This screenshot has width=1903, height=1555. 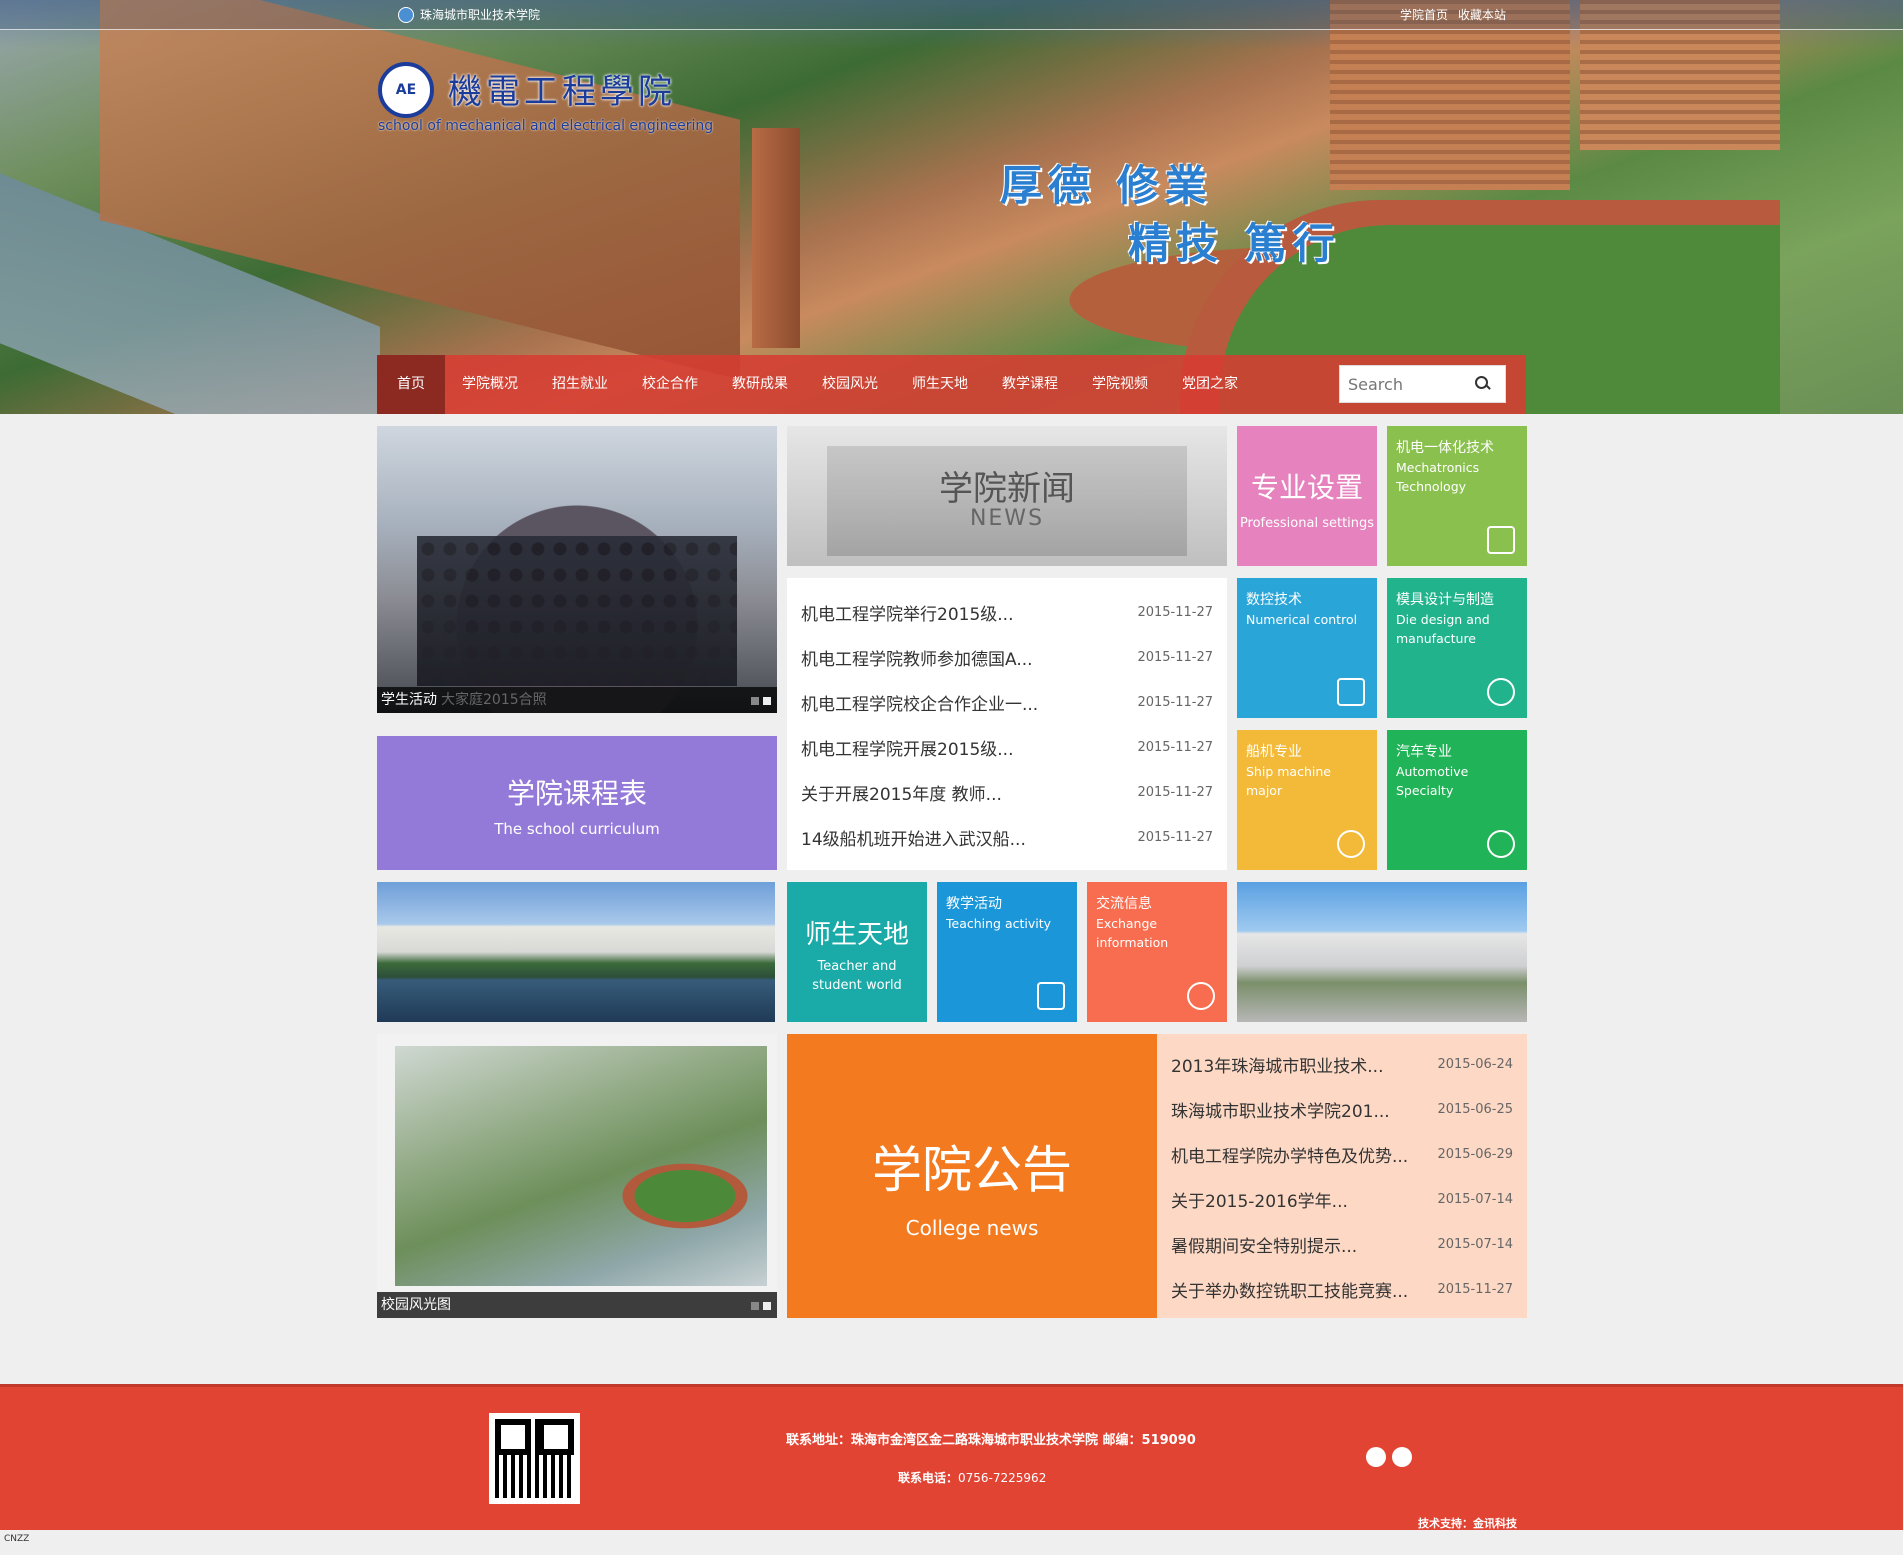 What do you see at coordinates (406, 90) in the screenshot?
I see `emblem-icon: AE` at bounding box center [406, 90].